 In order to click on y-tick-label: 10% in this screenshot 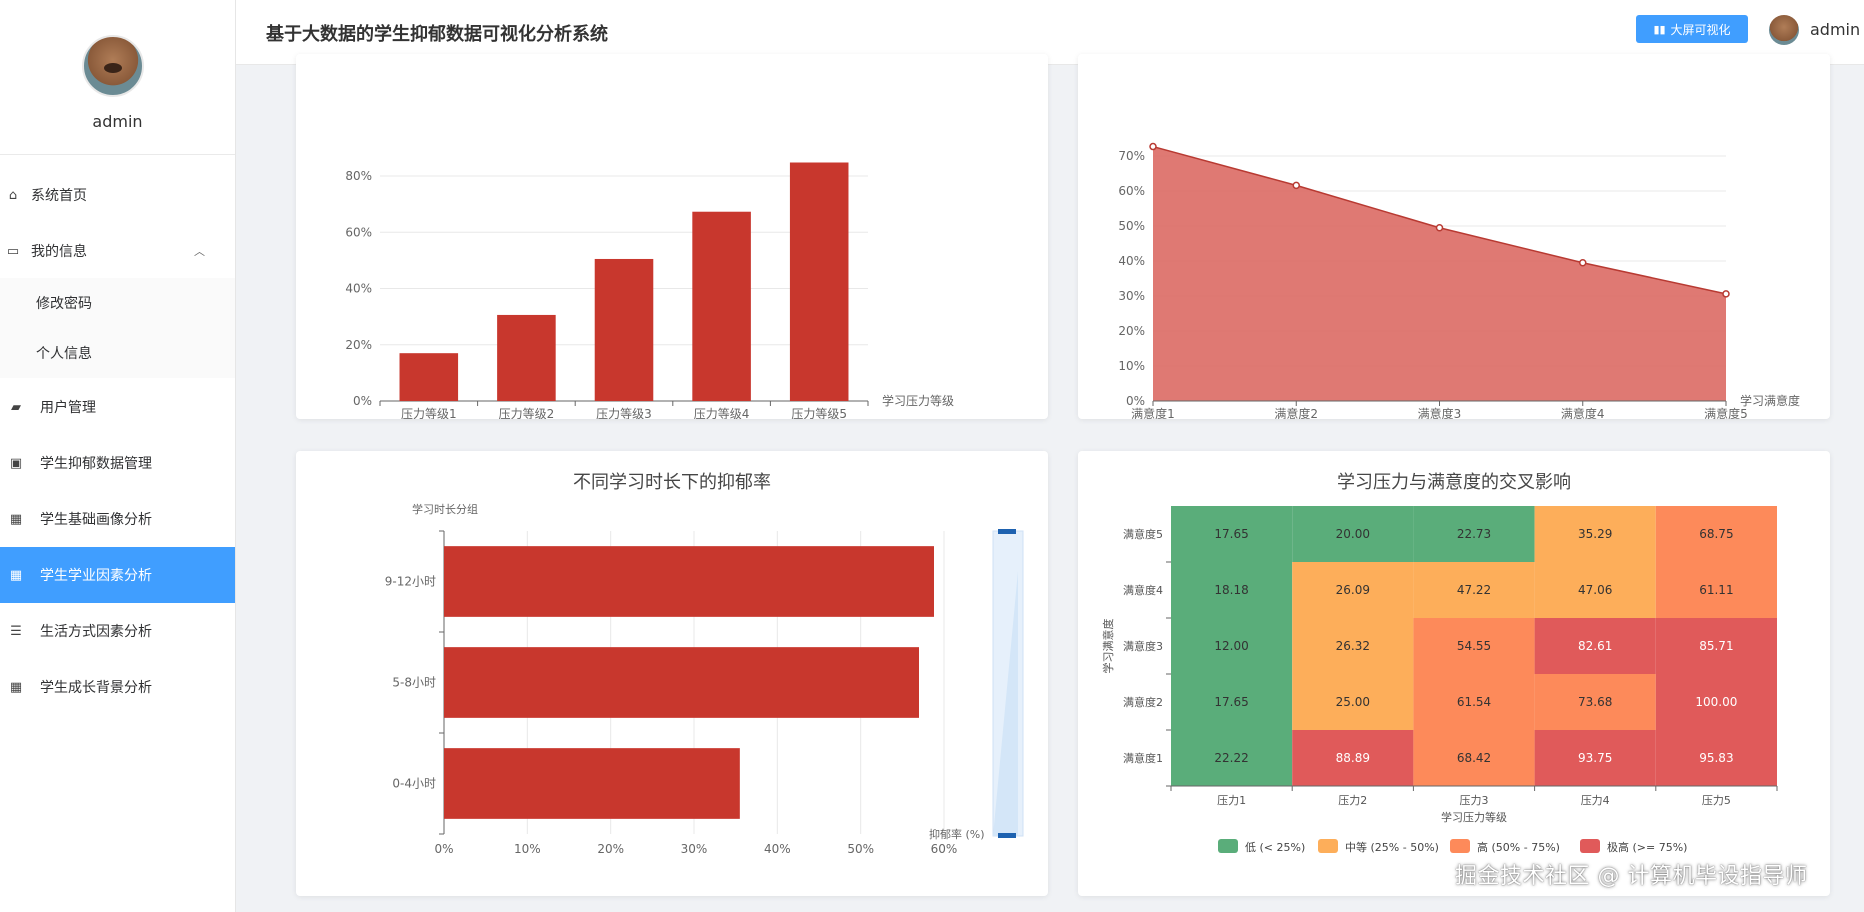, I will do `click(1131, 366)`.